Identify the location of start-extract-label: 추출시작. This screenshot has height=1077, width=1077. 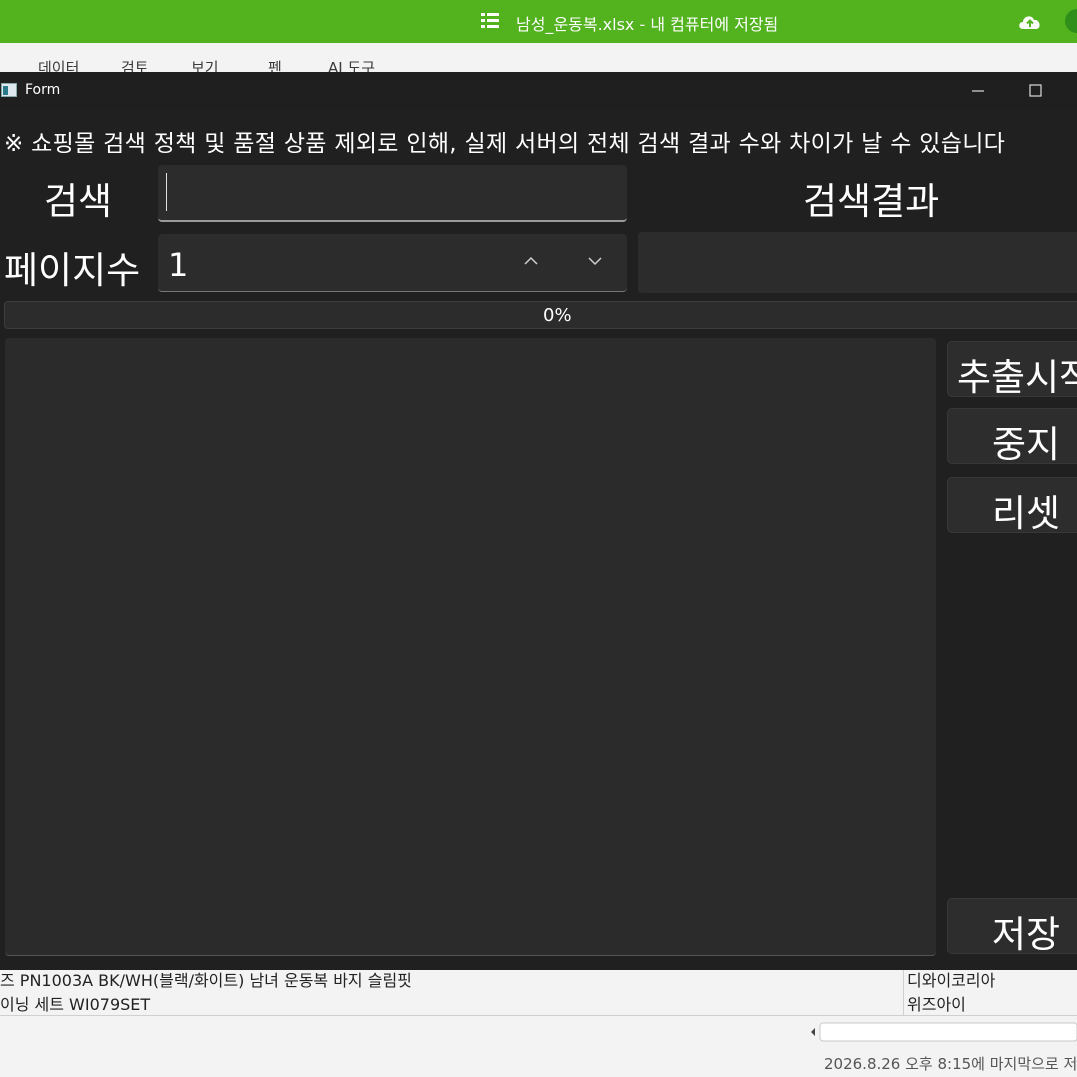
(1017, 376).